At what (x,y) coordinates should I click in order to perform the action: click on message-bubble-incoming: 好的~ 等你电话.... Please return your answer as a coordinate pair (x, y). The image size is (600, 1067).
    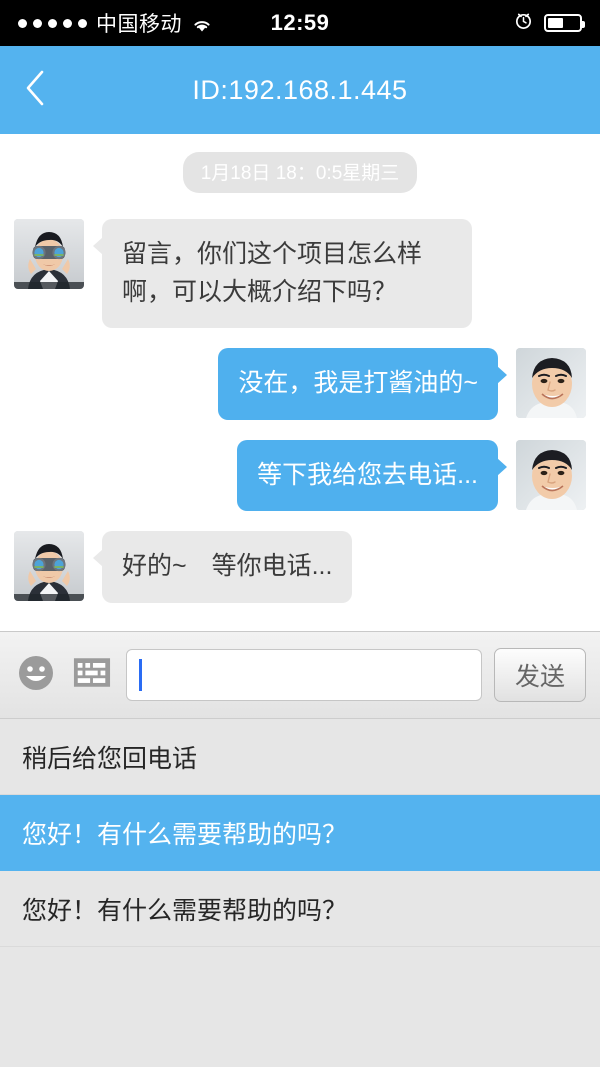
    Looking at the image, I should click on (222, 567).